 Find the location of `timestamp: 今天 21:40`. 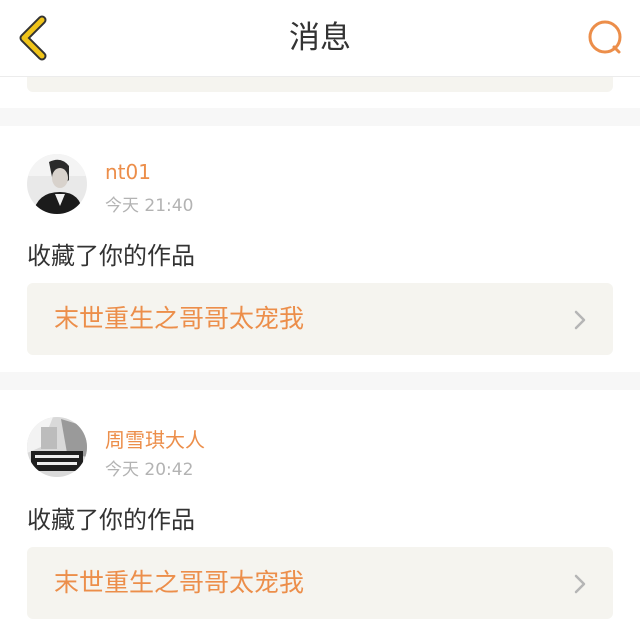

timestamp: 今天 21:40 is located at coordinates (149, 206).